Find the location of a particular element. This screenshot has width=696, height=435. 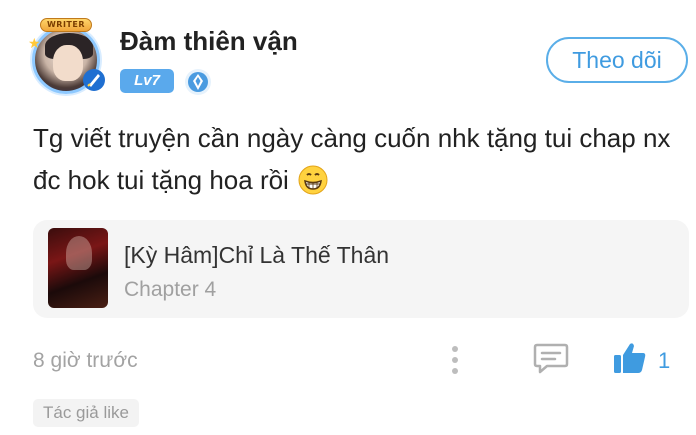

story-cover is located at coordinates (78, 268).